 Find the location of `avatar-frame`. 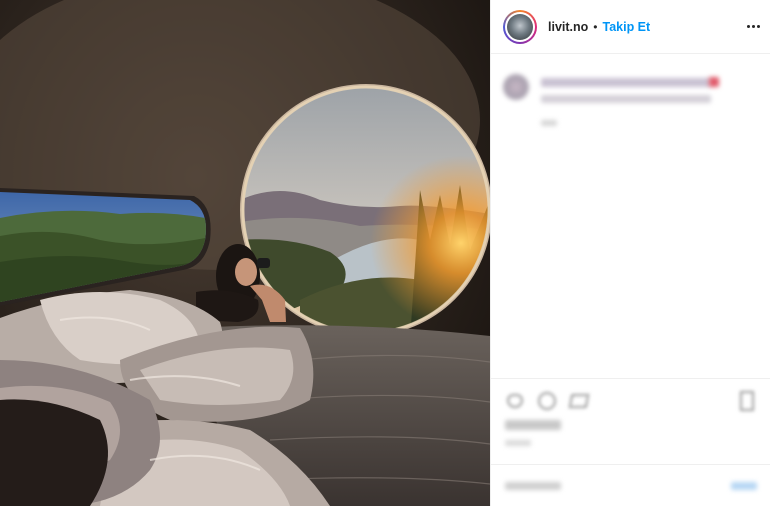

avatar-frame is located at coordinates (520, 26).